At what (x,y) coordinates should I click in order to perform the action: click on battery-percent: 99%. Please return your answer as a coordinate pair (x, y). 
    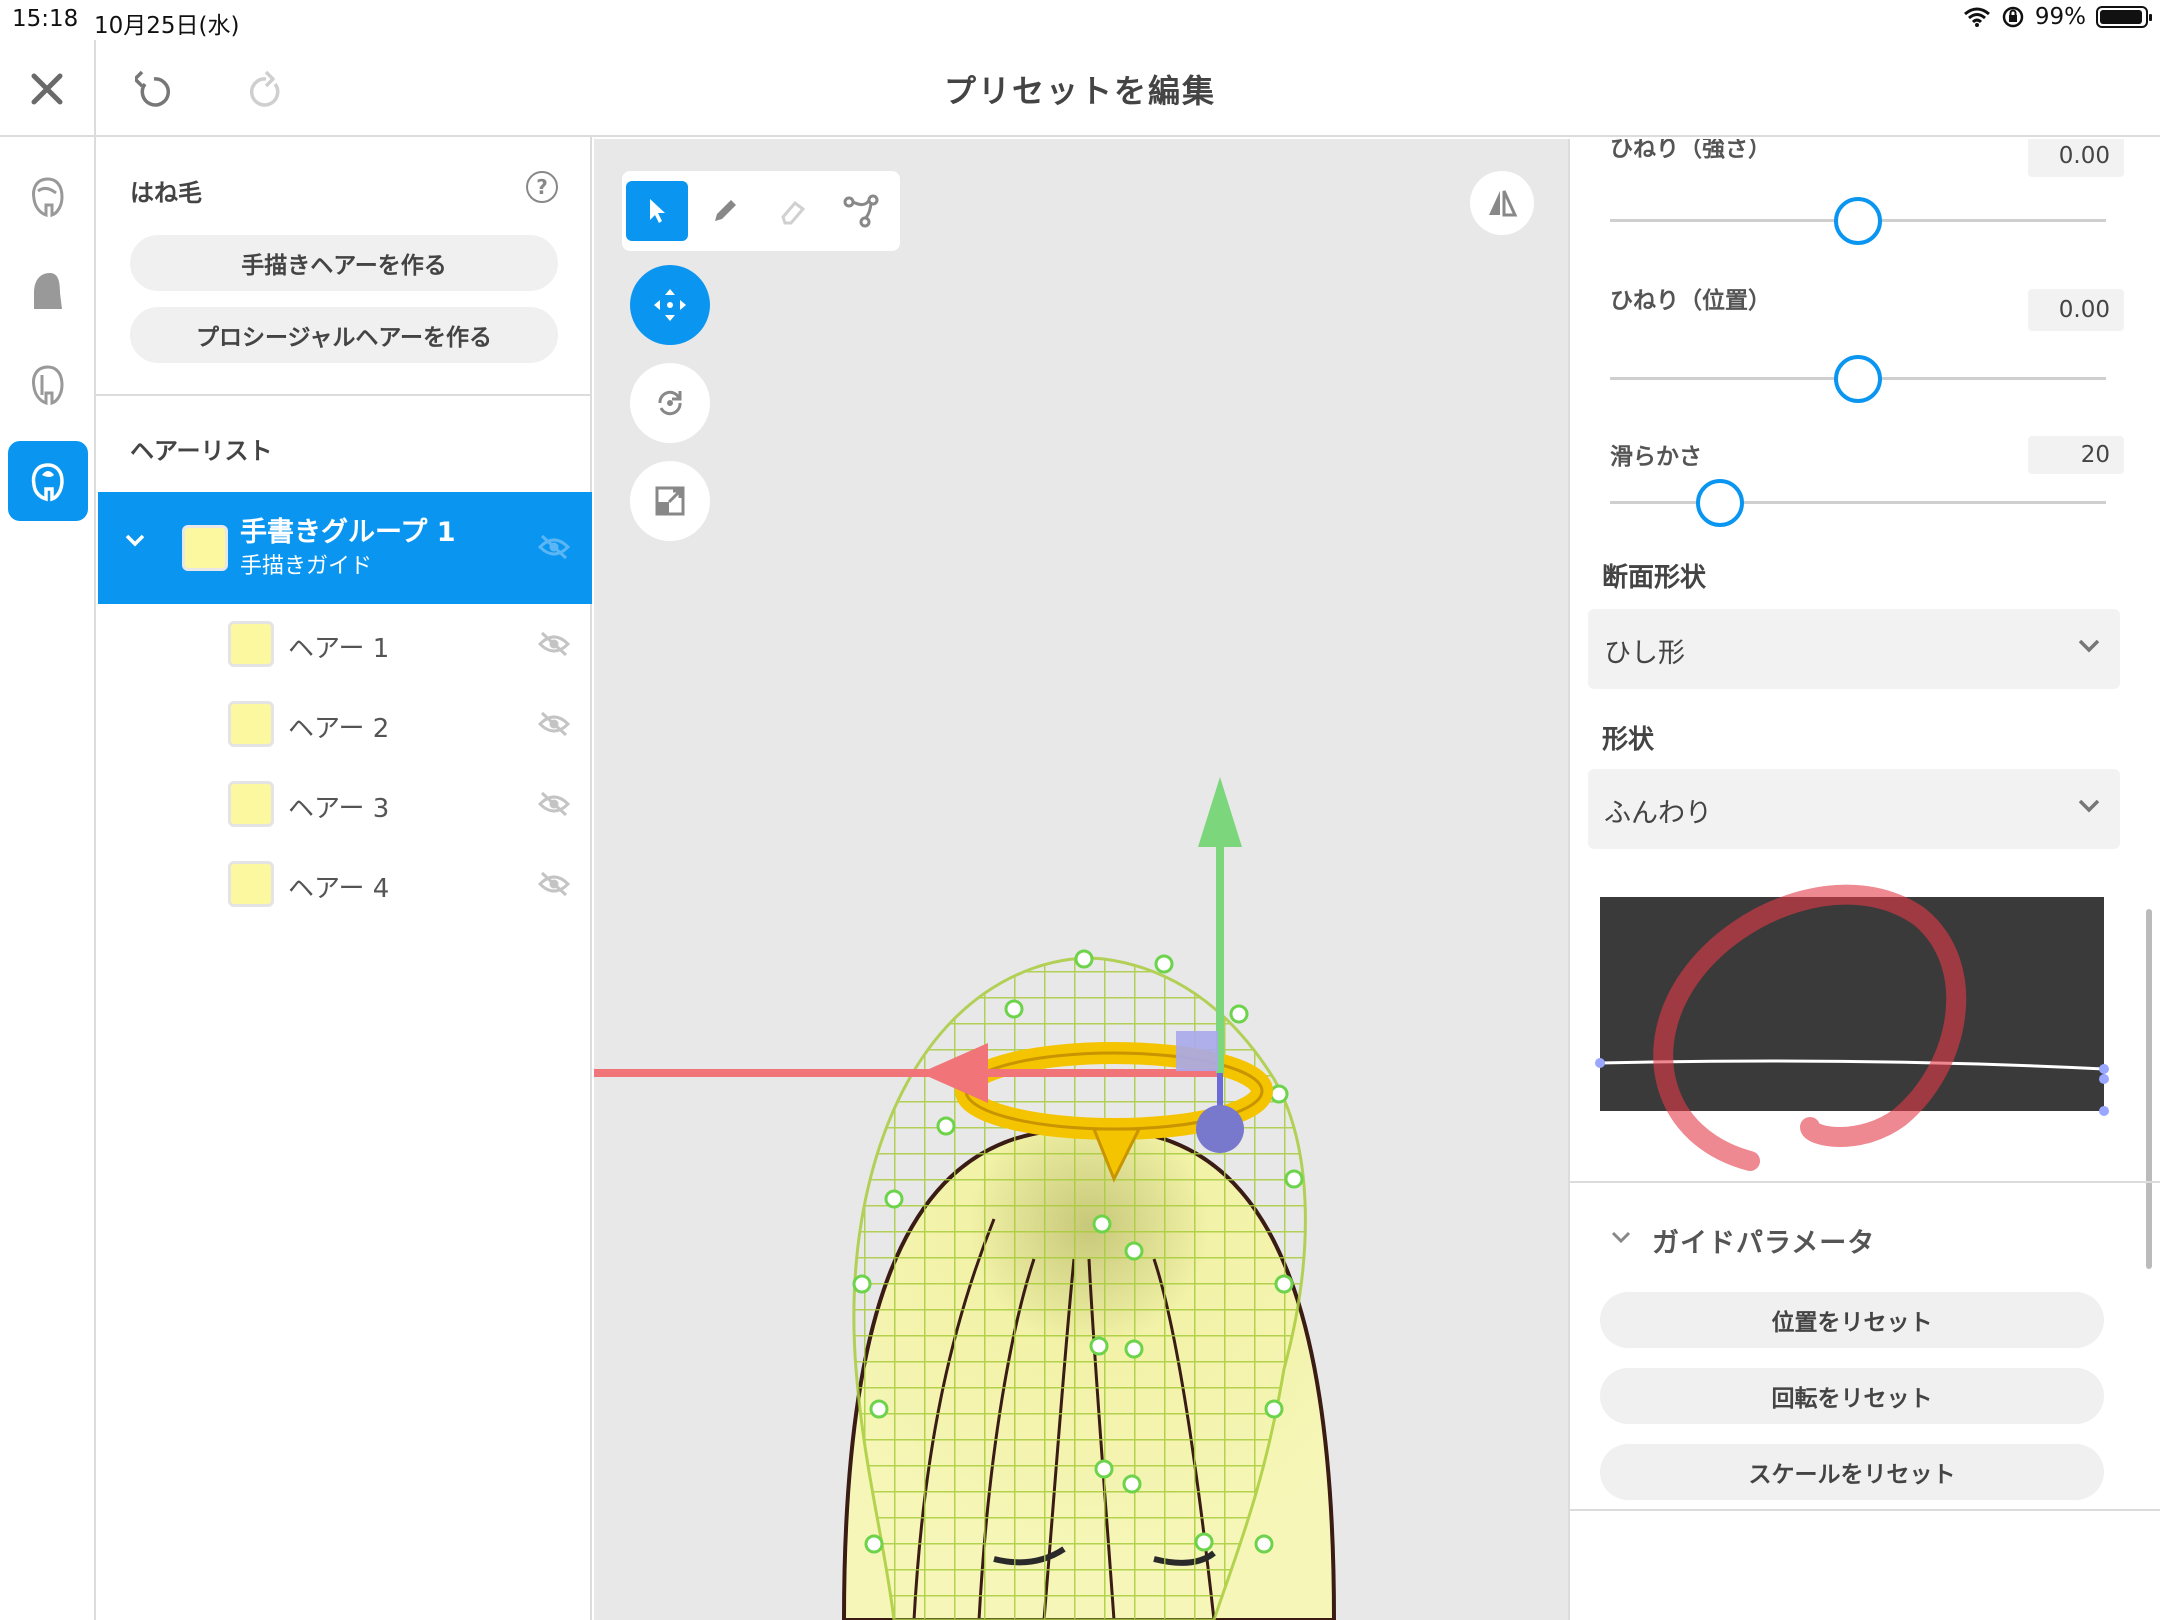
    Looking at the image, I should click on (2060, 17).